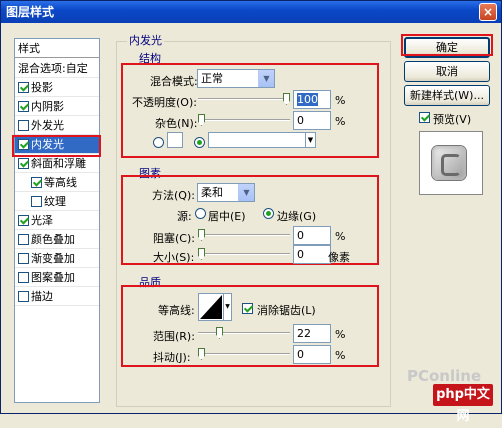  I want to click on choke-input: 0, so click(312, 235).